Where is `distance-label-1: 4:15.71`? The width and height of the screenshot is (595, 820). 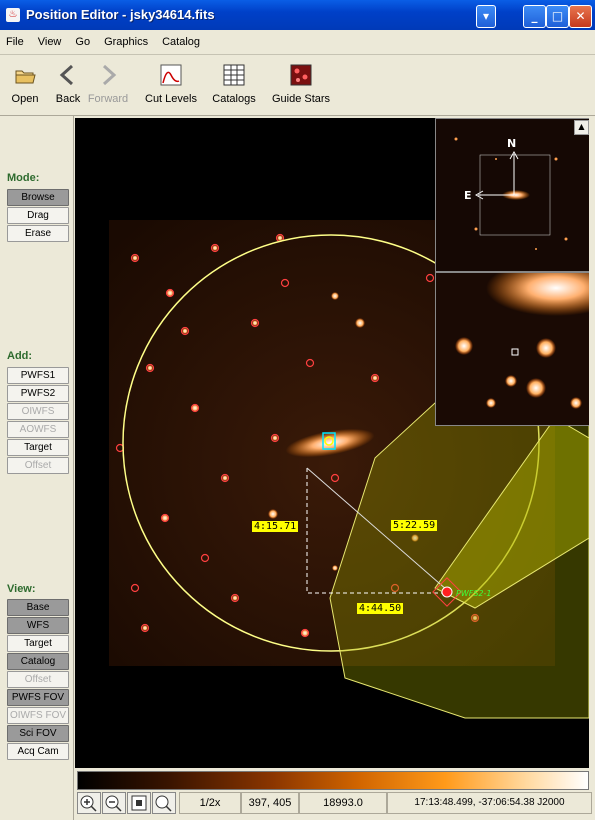 distance-label-1: 4:15.71 is located at coordinates (275, 526).